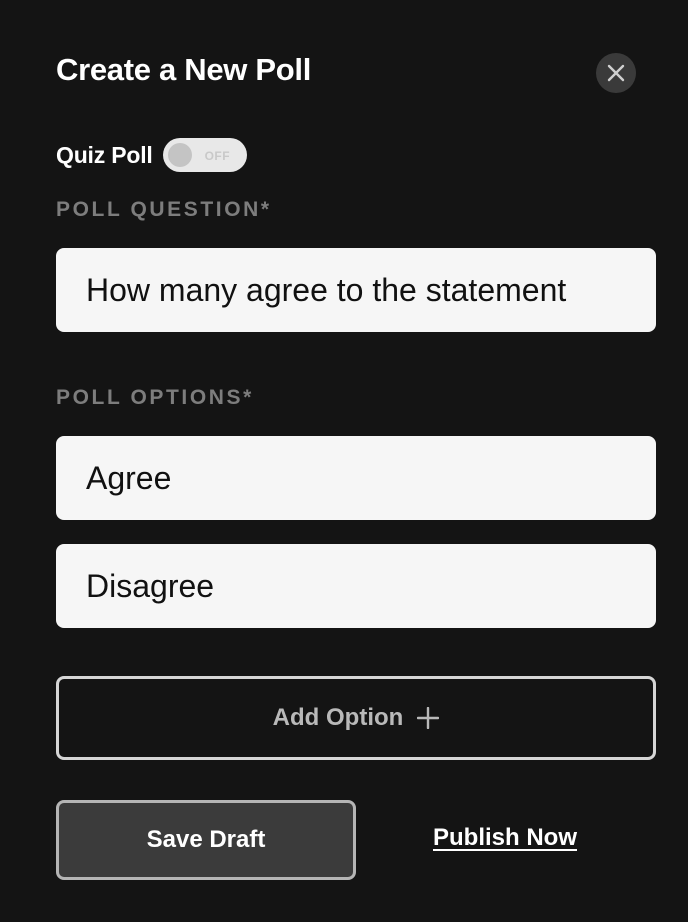 Image resolution: width=688 pixels, height=922 pixels. Describe the element at coordinates (356, 478) in the screenshot. I see `poll-option-input-1: Agree` at that location.